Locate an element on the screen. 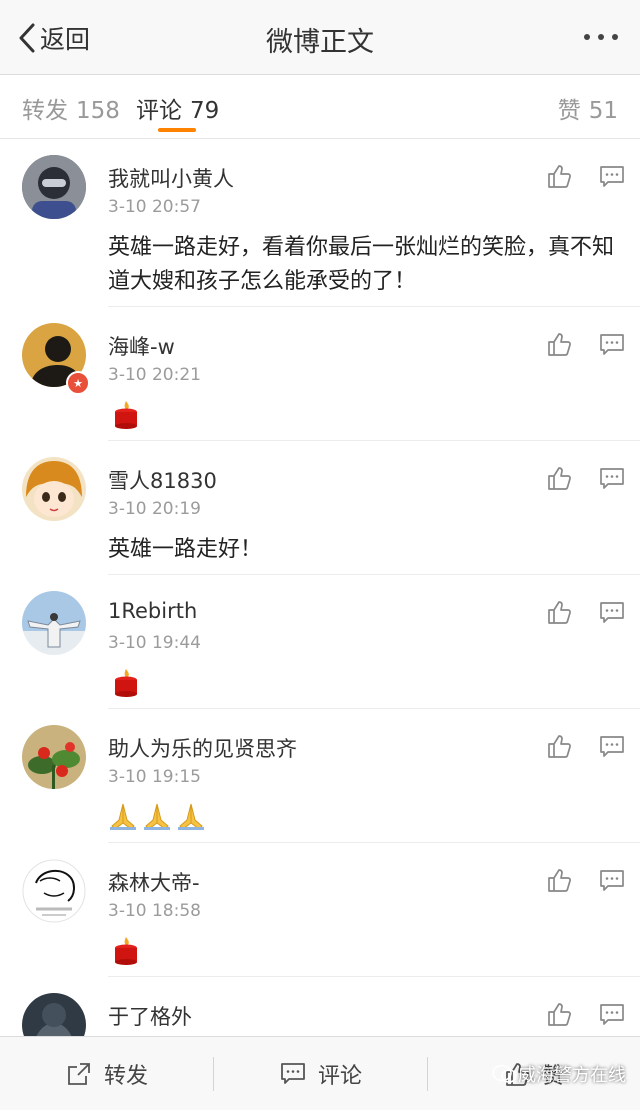 This screenshot has width=640, height=1111. comment-item: 1Rebirth 3-10 19:44 is located at coordinates (320, 642).